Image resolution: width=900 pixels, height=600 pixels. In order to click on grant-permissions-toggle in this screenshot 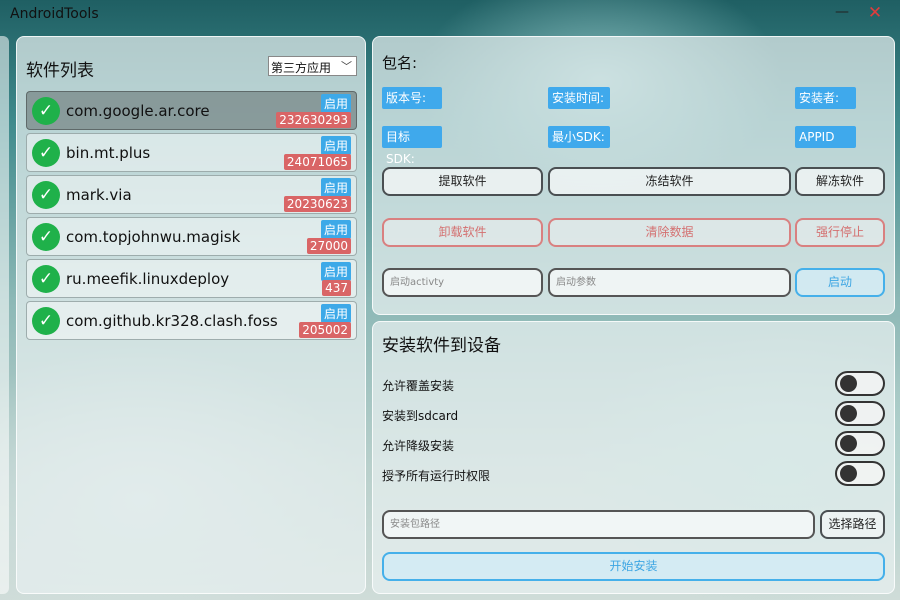, I will do `click(860, 473)`.